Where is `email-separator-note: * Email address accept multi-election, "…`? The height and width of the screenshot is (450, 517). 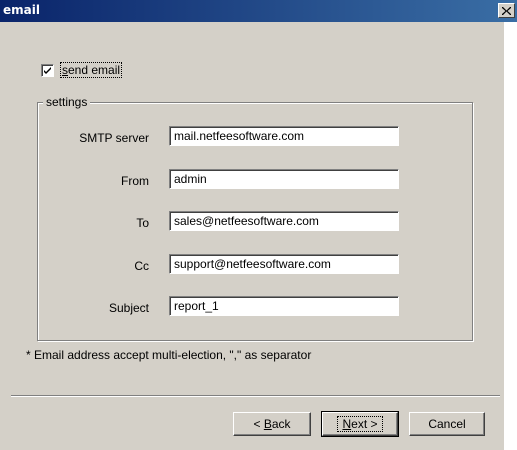
email-separator-note: * Email address accept multi-election, "… is located at coordinates (169, 355).